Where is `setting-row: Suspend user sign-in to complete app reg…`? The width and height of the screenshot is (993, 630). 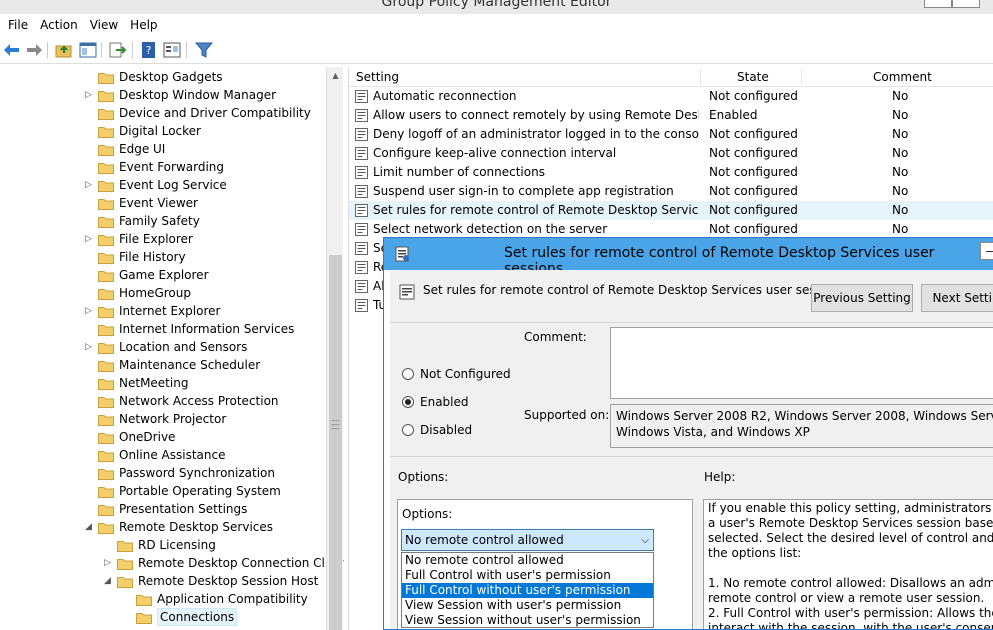 setting-row: Suspend user sign-in to complete app reg… is located at coordinates (671, 191).